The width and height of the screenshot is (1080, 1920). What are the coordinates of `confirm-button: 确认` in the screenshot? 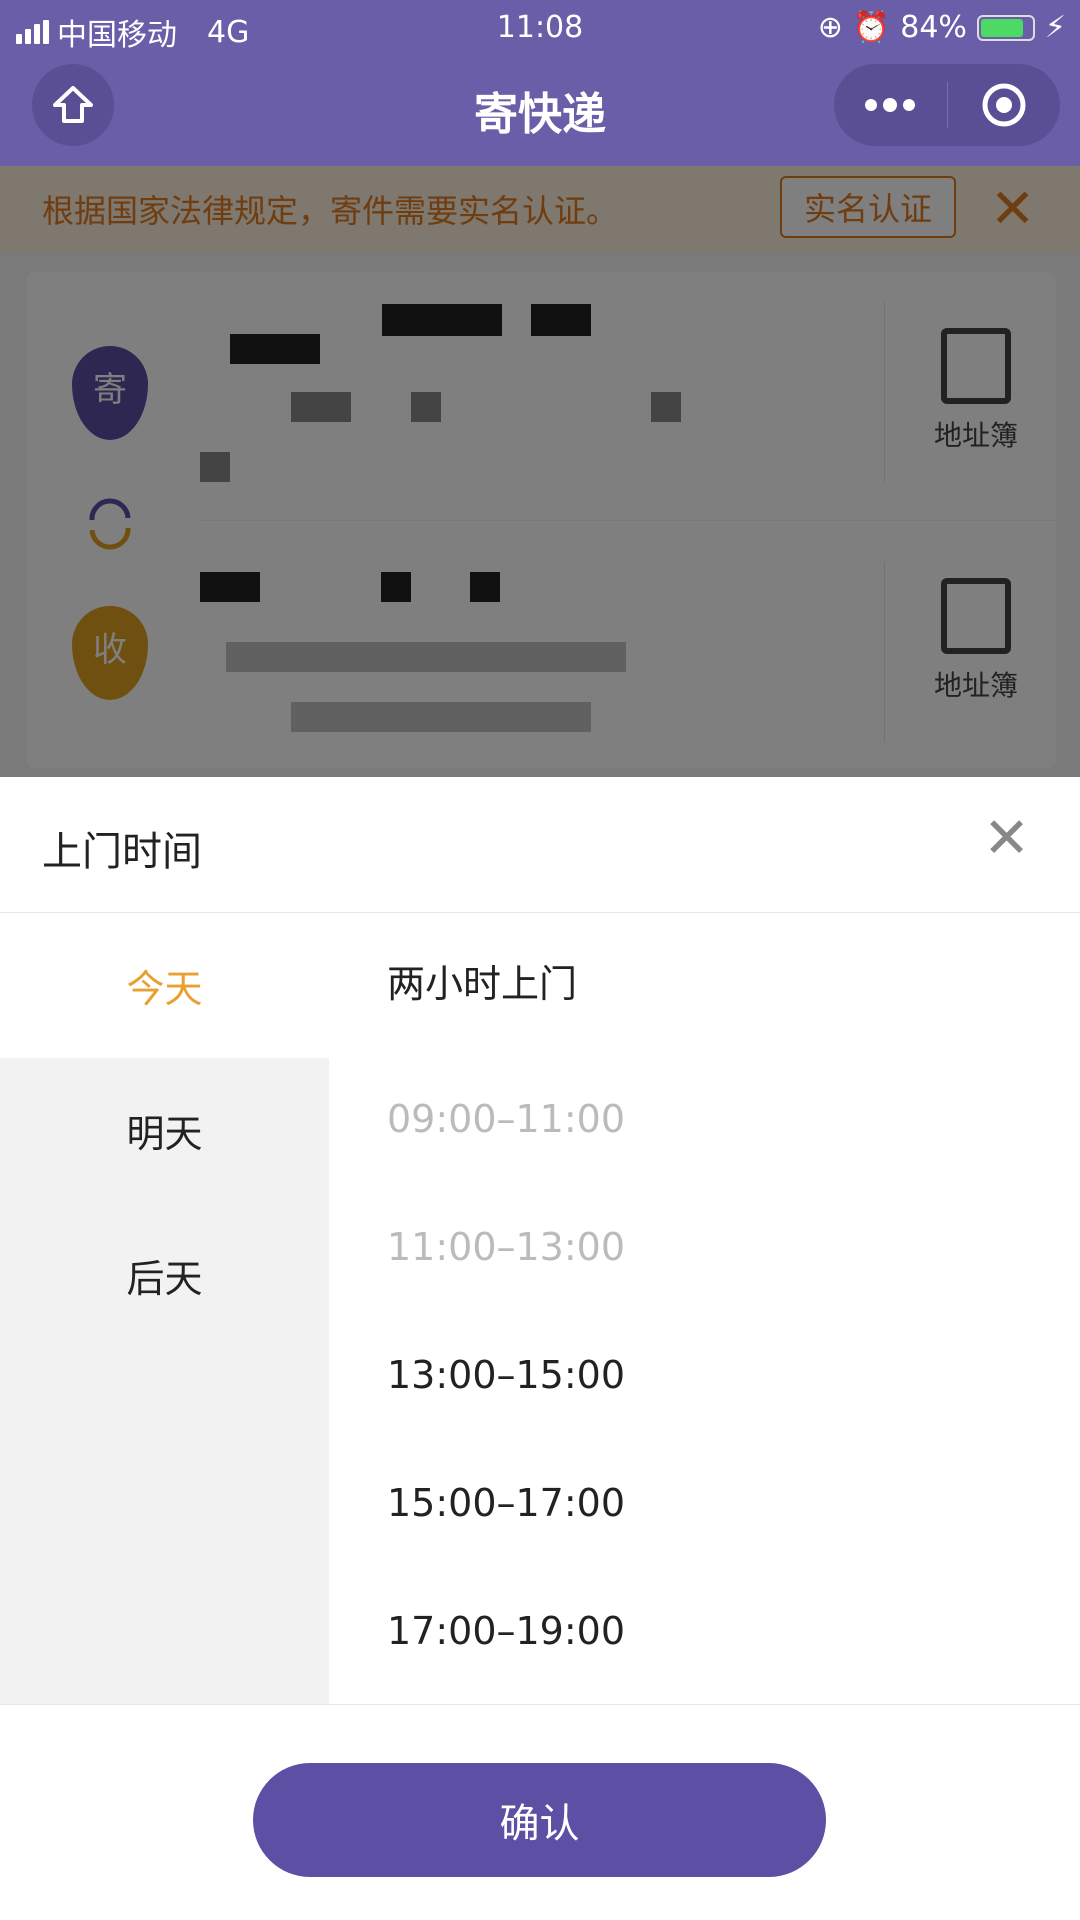 It's located at (539, 1820).